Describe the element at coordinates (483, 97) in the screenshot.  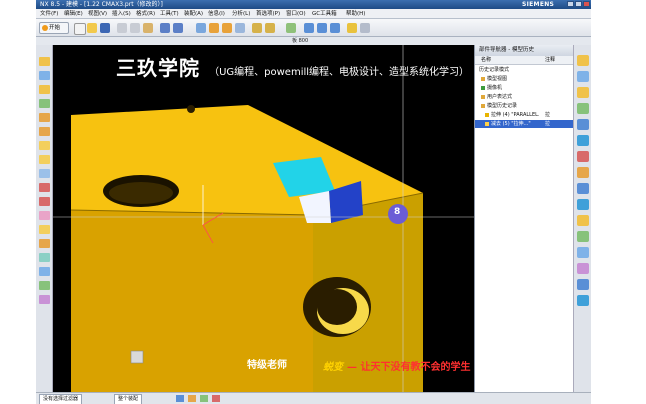
I see `expression-icon` at that location.